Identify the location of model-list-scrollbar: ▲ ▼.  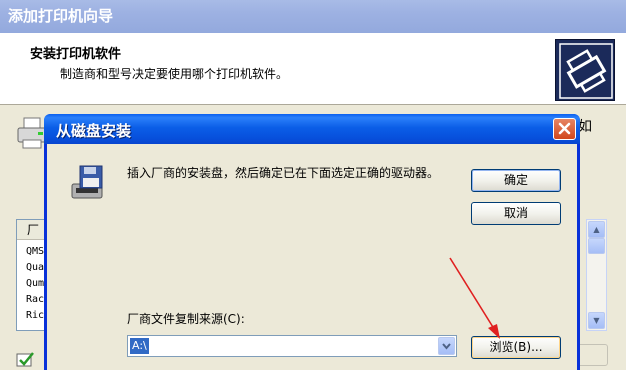
(596, 275).